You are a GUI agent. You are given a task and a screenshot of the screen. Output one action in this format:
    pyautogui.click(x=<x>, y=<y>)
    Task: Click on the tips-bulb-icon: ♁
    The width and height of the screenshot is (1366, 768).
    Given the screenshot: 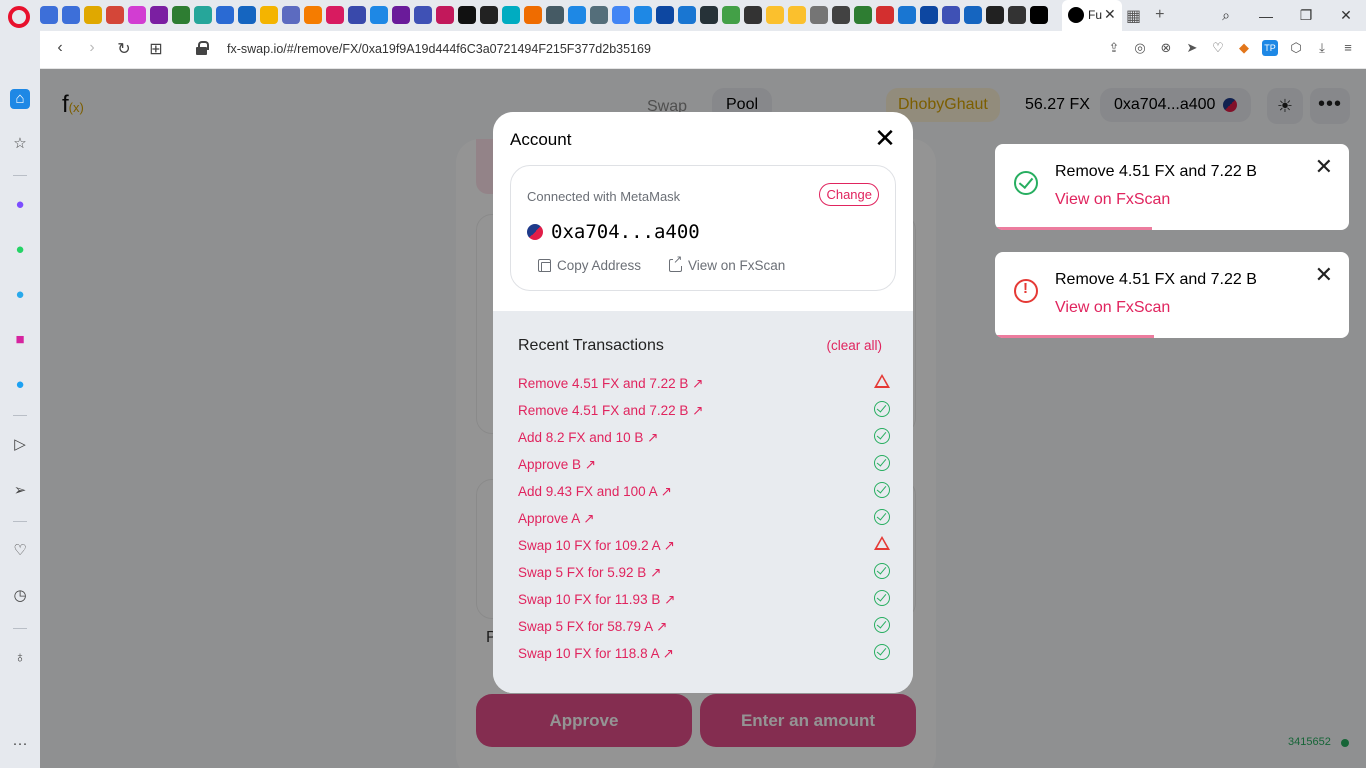 What is the action you would take?
    pyautogui.click(x=20, y=658)
    